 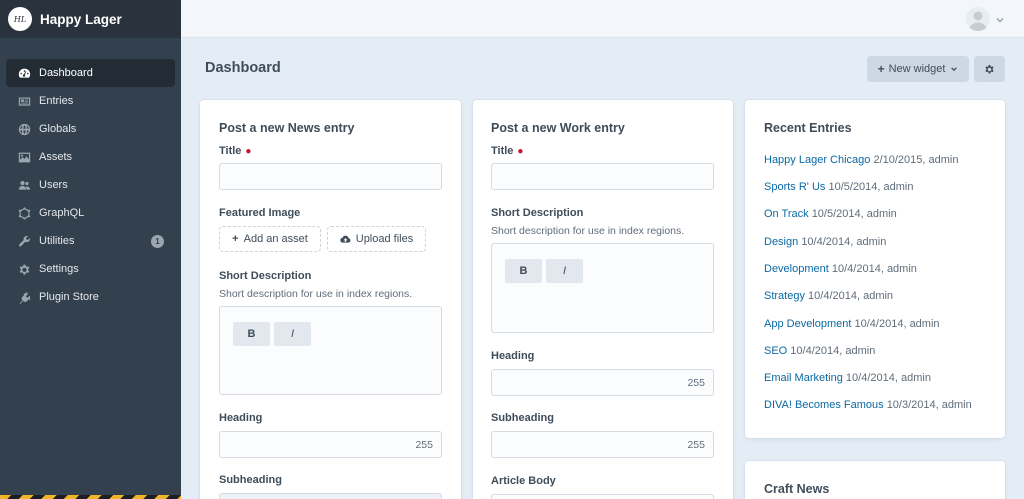 I want to click on widget-title: Post a new News entry, so click(x=287, y=128).